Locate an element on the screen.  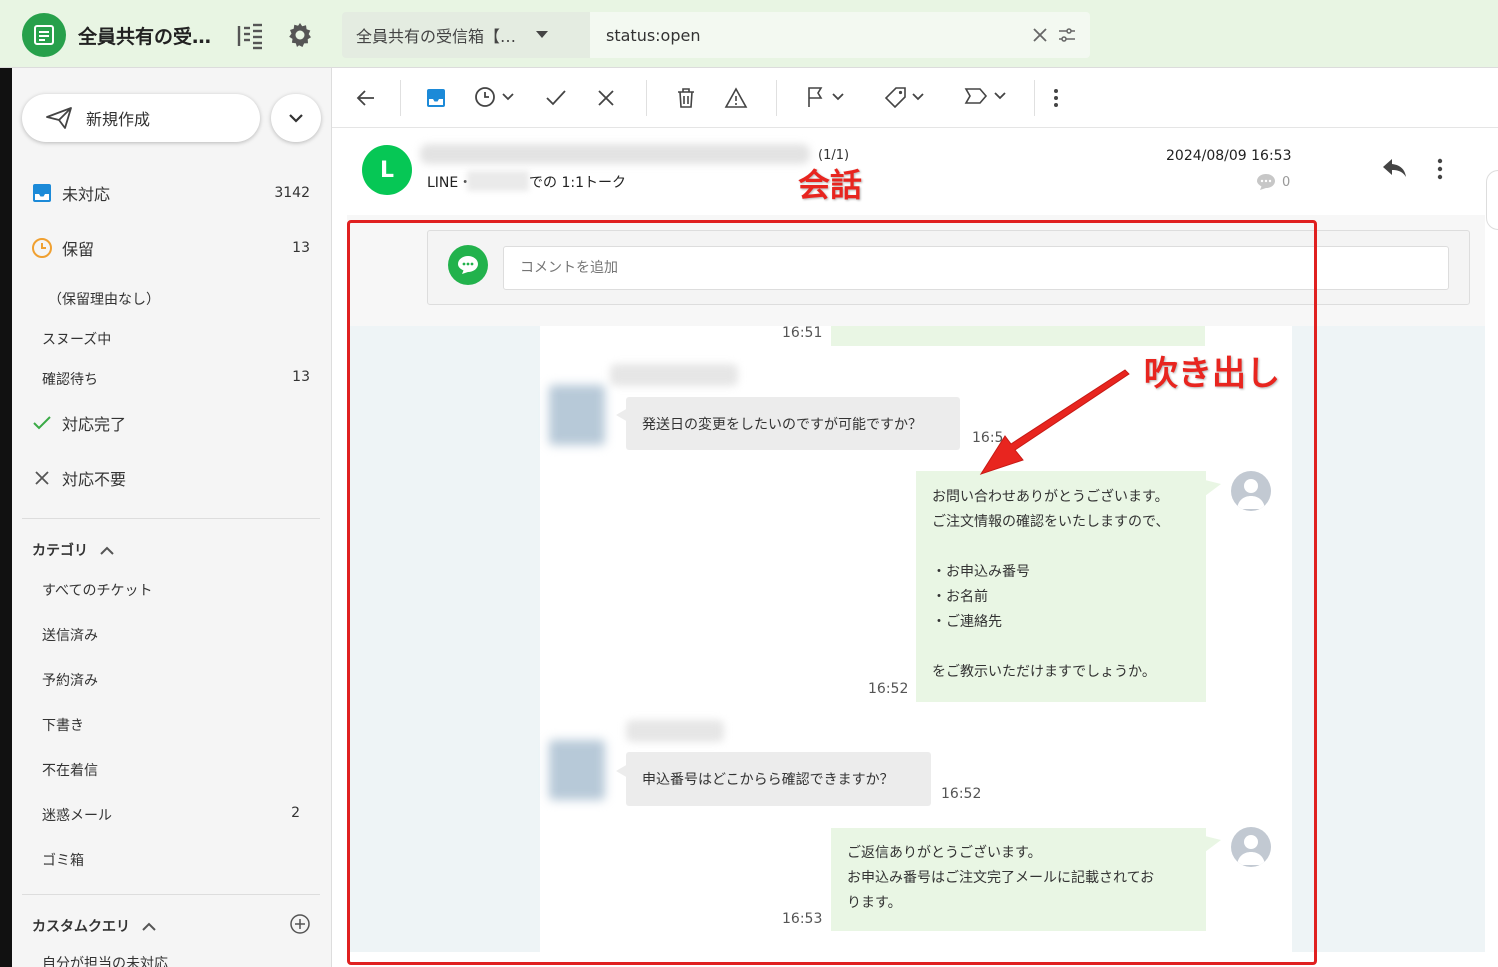
toolbar-separator is located at coordinates (776, 98).